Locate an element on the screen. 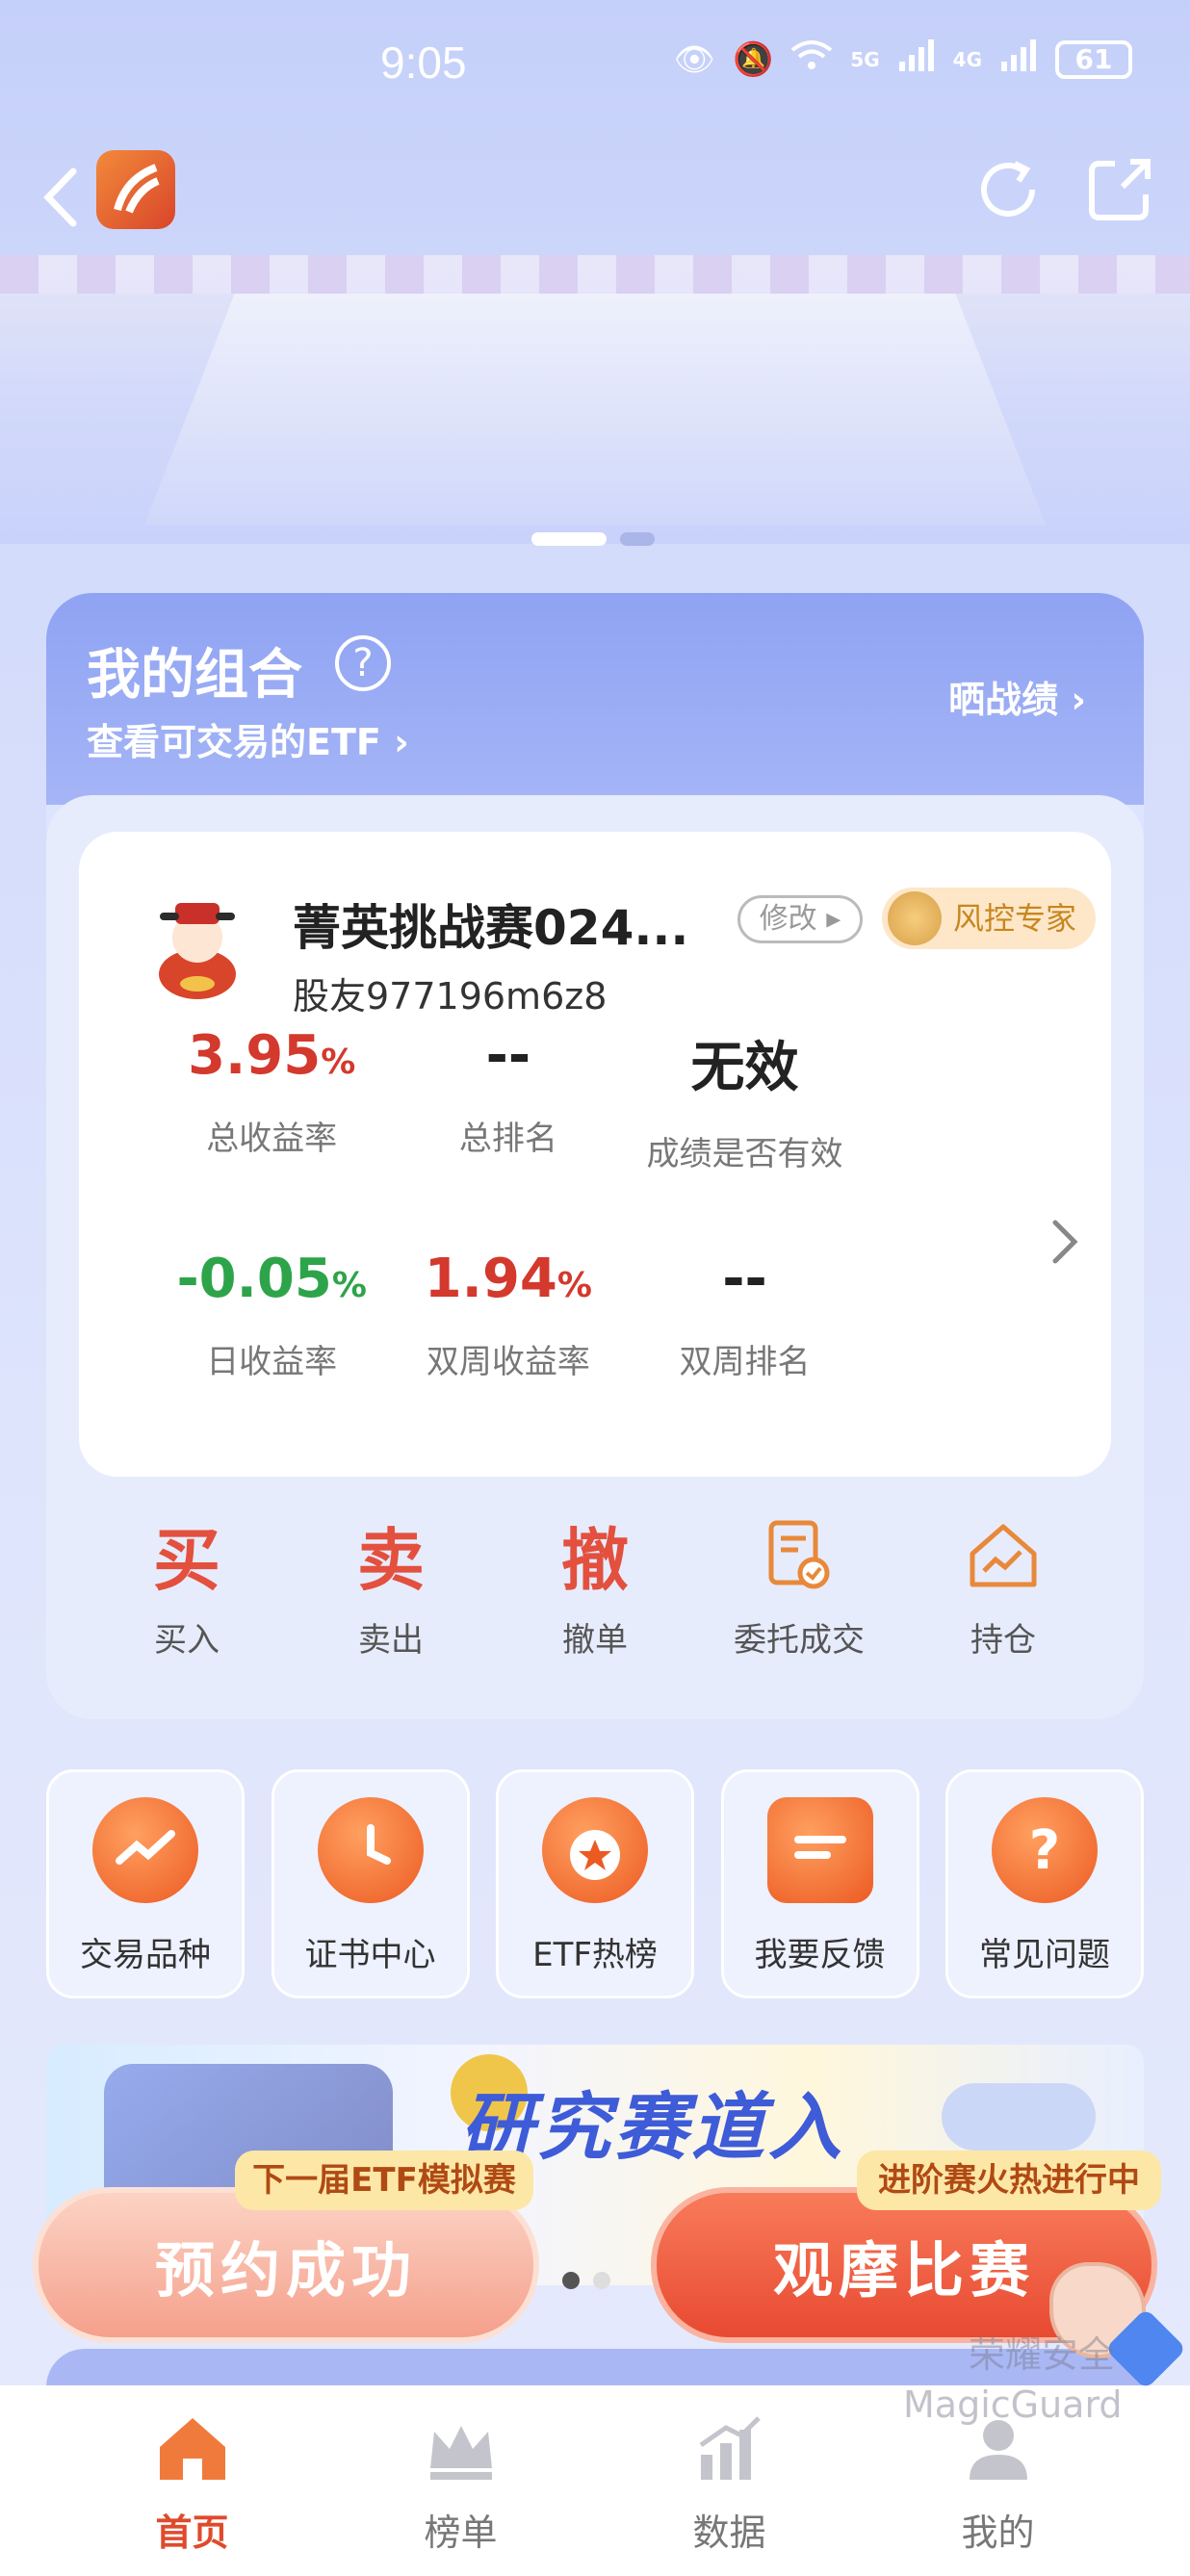 Image resolution: width=1190 pixels, height=2576 pixels. stat-number: 无效 is located at coordinates (745, 1068).